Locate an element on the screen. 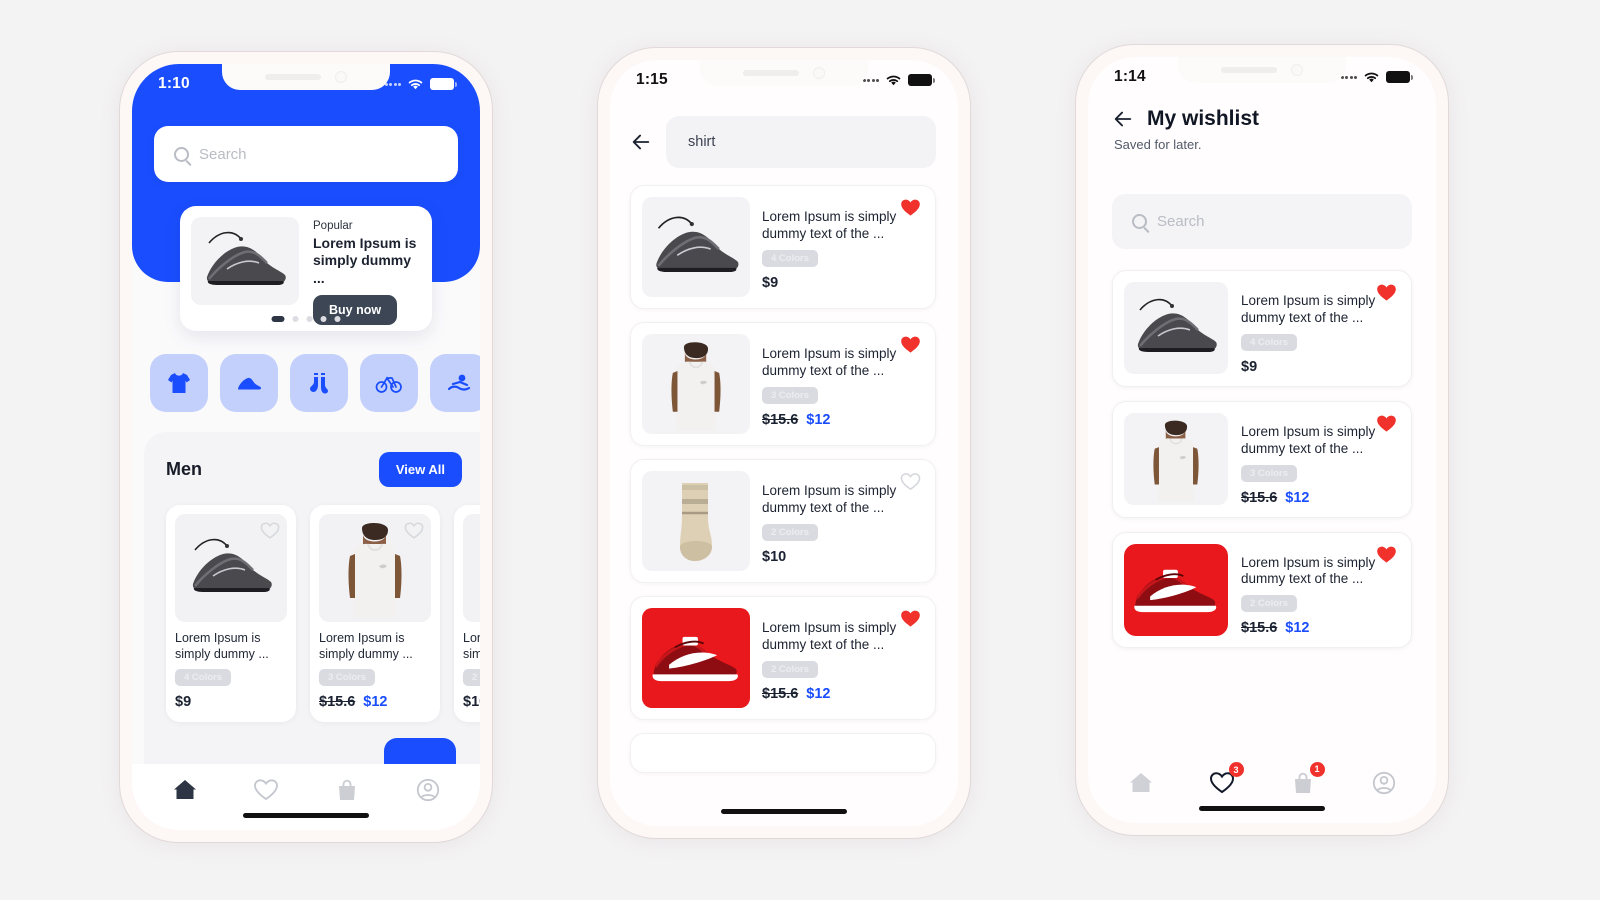 Image resolution: width=1600 pixels, height=900 pixels. view-all-button: View All is located at coordinates (420, 469).